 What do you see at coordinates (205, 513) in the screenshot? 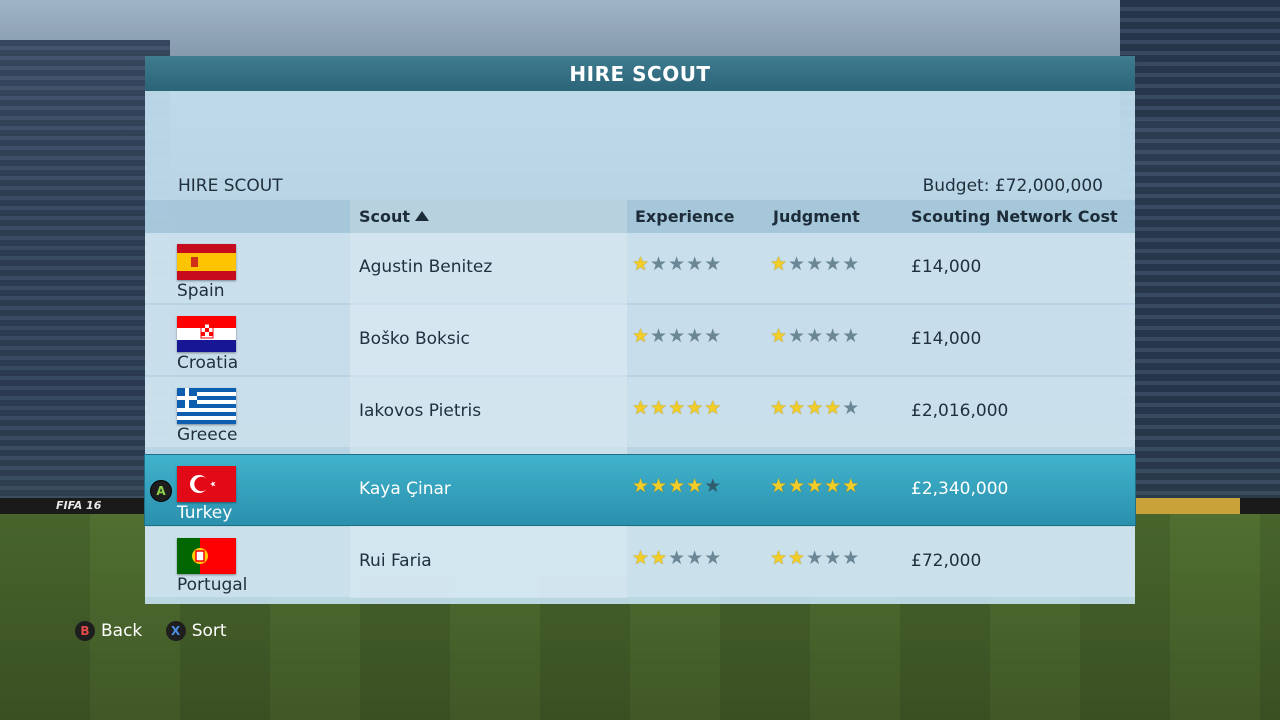
I see `country-label: Turkey` at bounding box center [205, 513].